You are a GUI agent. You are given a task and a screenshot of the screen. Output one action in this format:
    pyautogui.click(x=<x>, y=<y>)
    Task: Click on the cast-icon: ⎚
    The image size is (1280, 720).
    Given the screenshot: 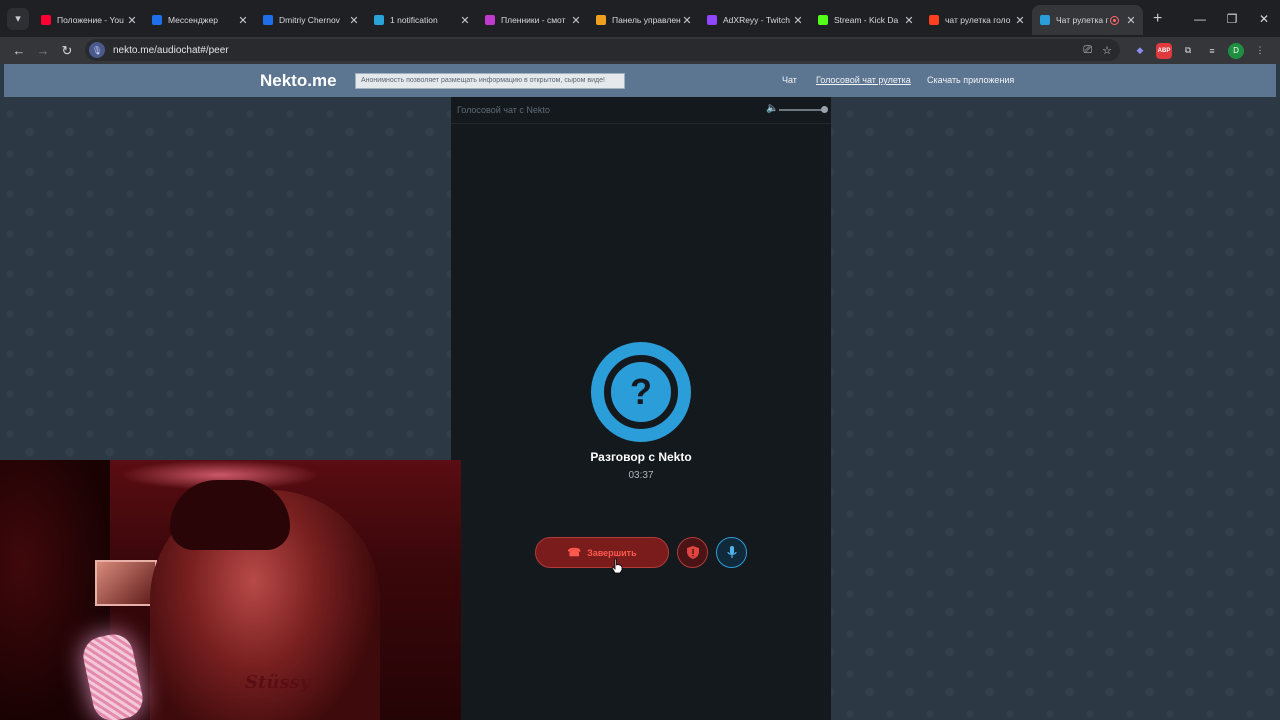 What is the action you would take?
    pyautogui.click(x=1087, y=50)
    